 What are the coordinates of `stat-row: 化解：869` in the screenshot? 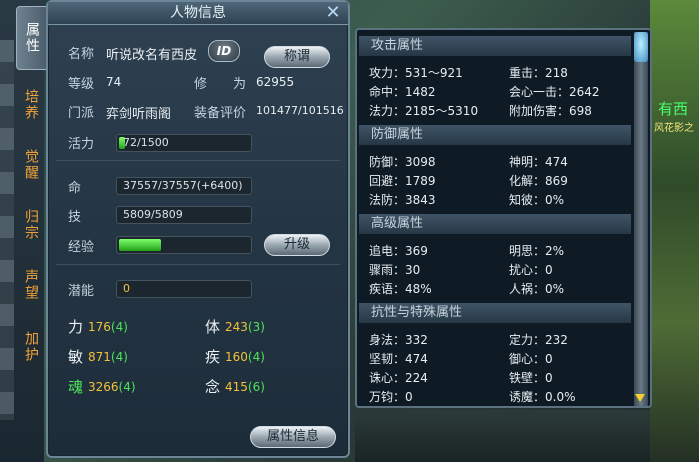 It's located at (538, 181).